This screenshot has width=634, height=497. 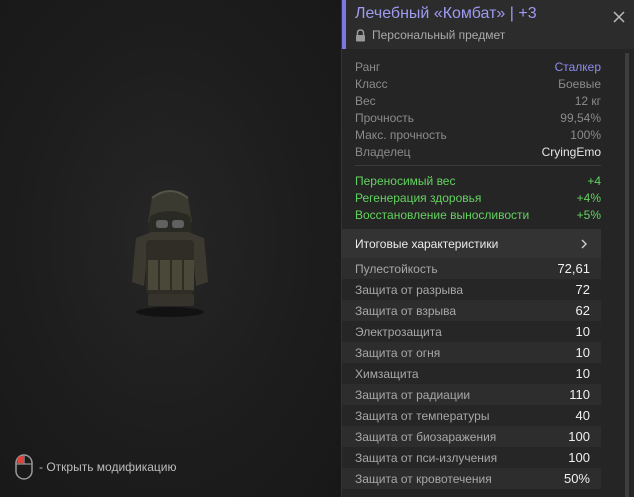 What do you see at coordinates (573, 268) in the screenshot?
I see `stat-value: 72,61` at bounding box center [573, 268].